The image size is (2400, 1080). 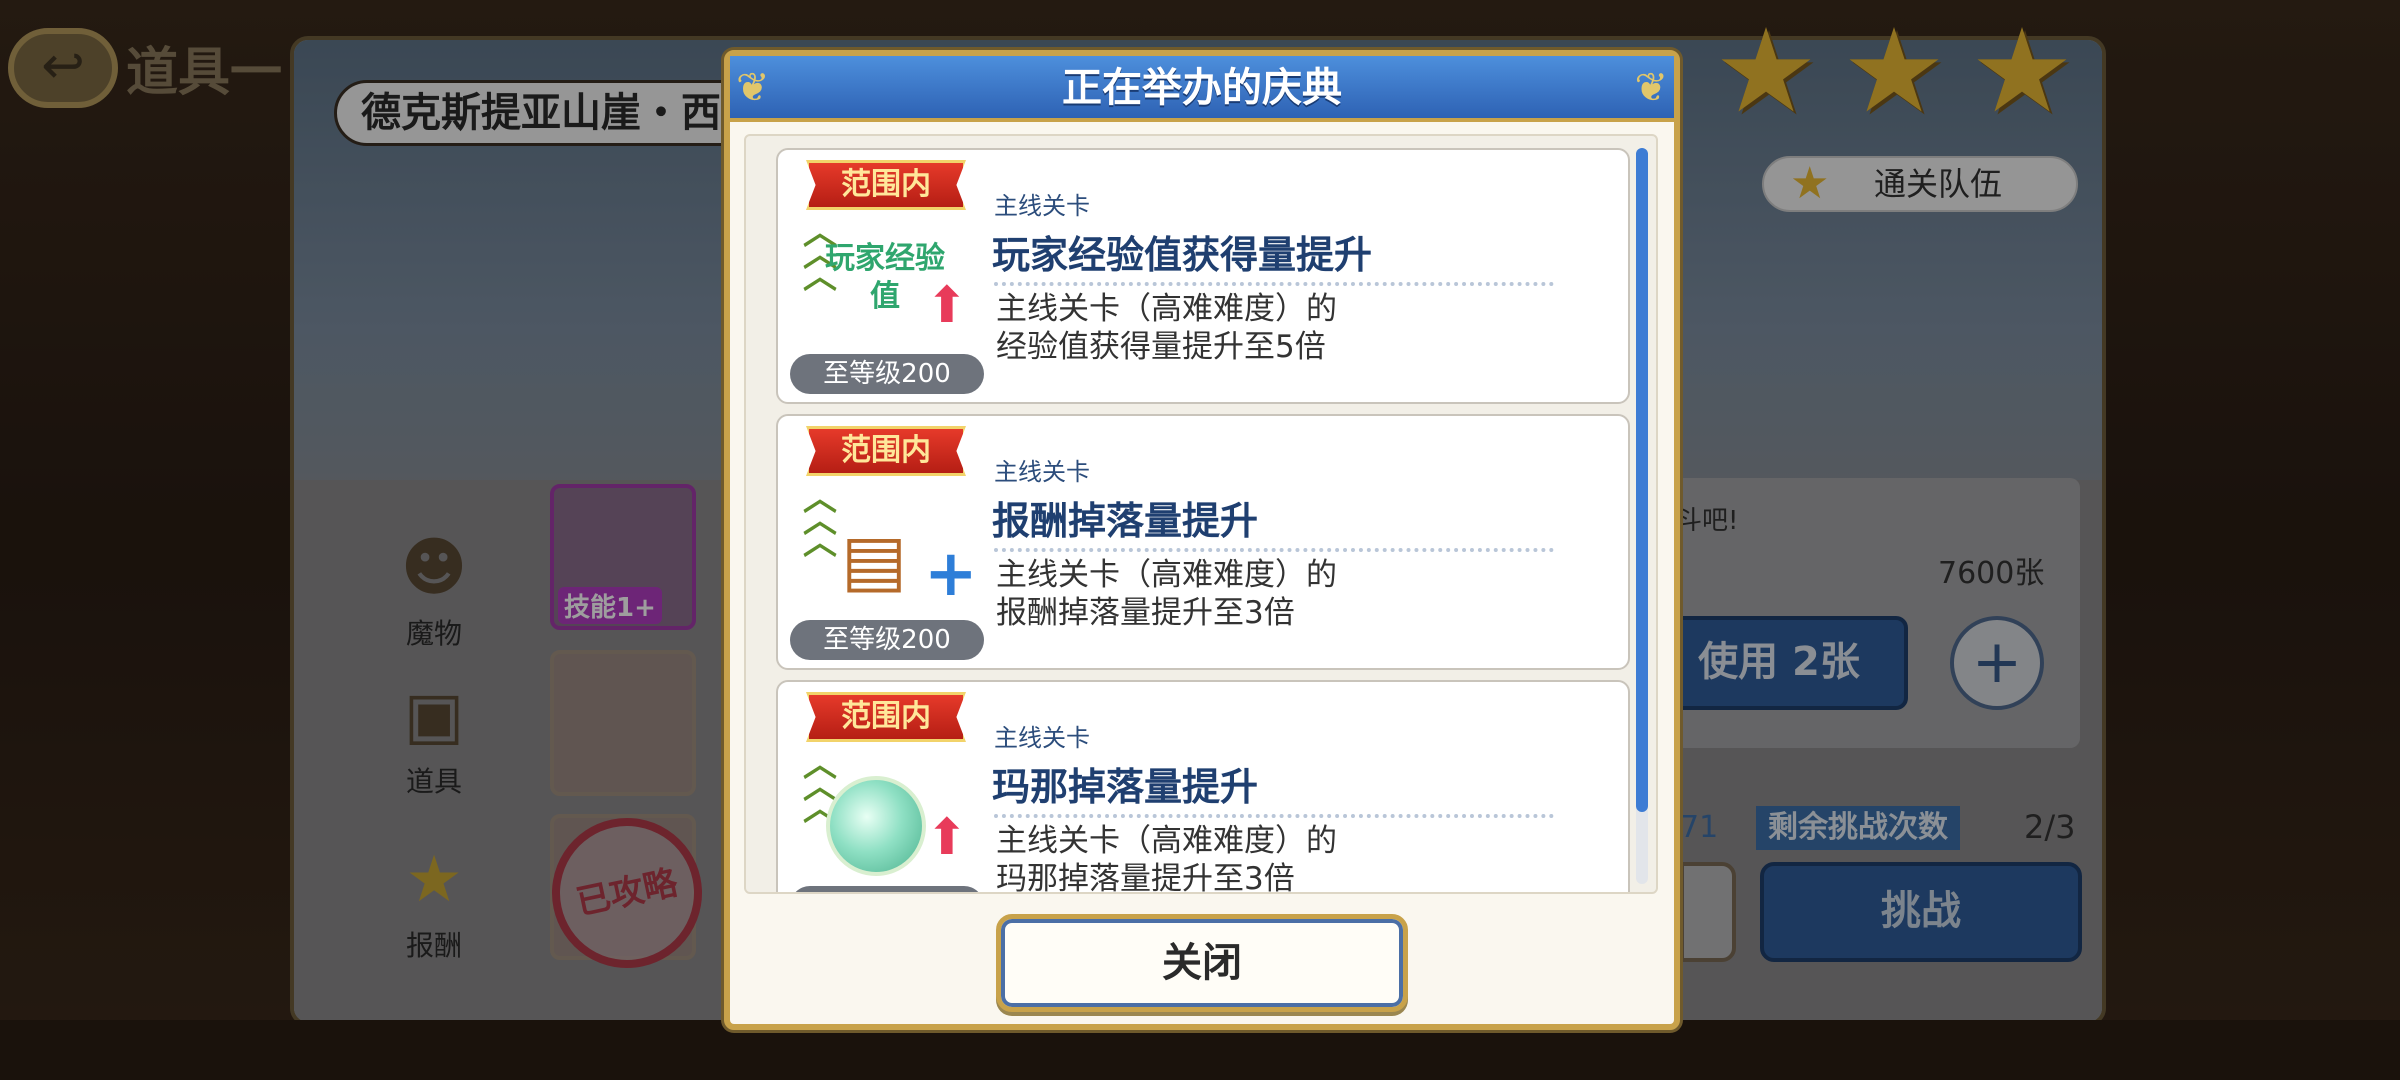 I want to click on event-description-line: 经验值获得量提升至5倍, so click(x=1161, y=347).